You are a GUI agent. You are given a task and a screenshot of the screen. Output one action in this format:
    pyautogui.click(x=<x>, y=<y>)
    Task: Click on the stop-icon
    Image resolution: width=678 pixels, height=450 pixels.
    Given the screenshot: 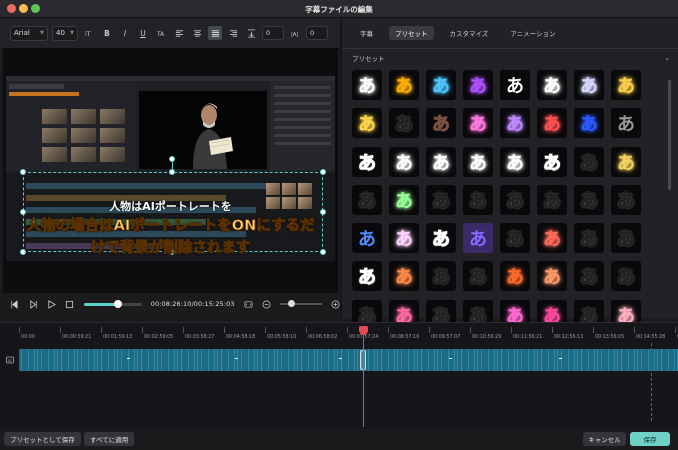 What is the action you would take?
    pyautogui.click(x=69, y=304)
    